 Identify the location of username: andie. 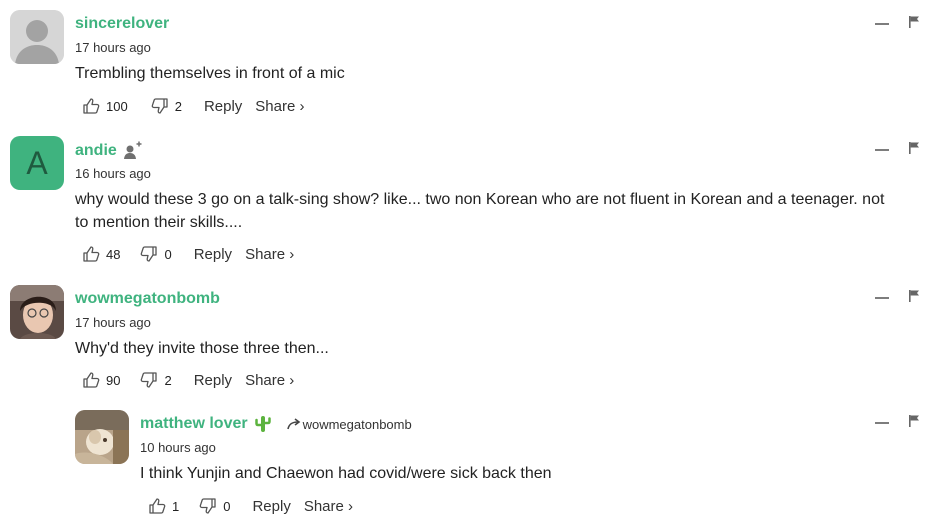
(109, 151).